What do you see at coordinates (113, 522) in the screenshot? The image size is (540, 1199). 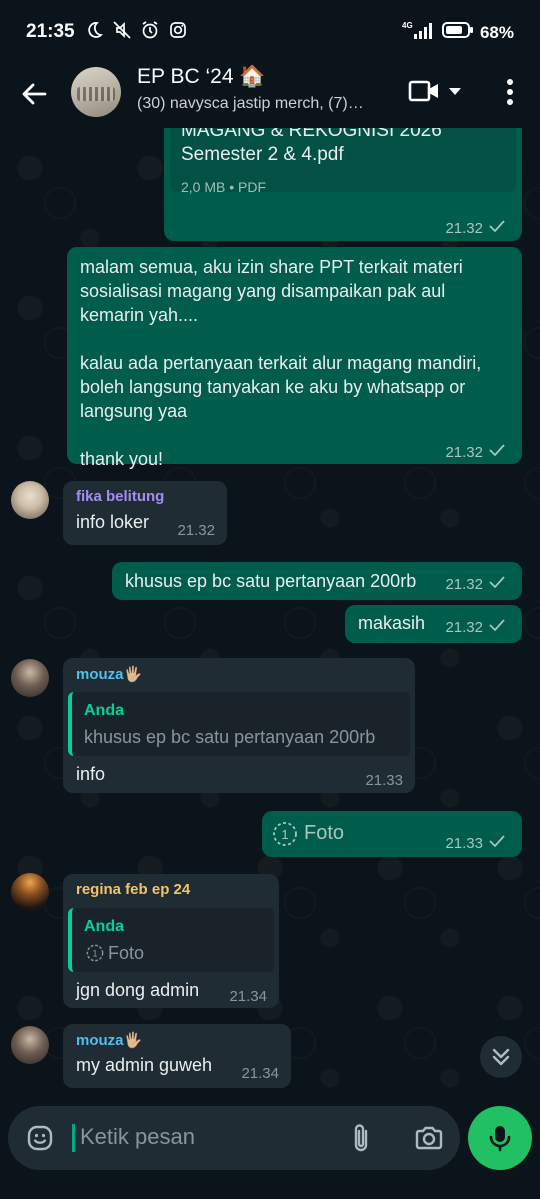 I see `message-text: info loker` at bounding box center [113, 522].